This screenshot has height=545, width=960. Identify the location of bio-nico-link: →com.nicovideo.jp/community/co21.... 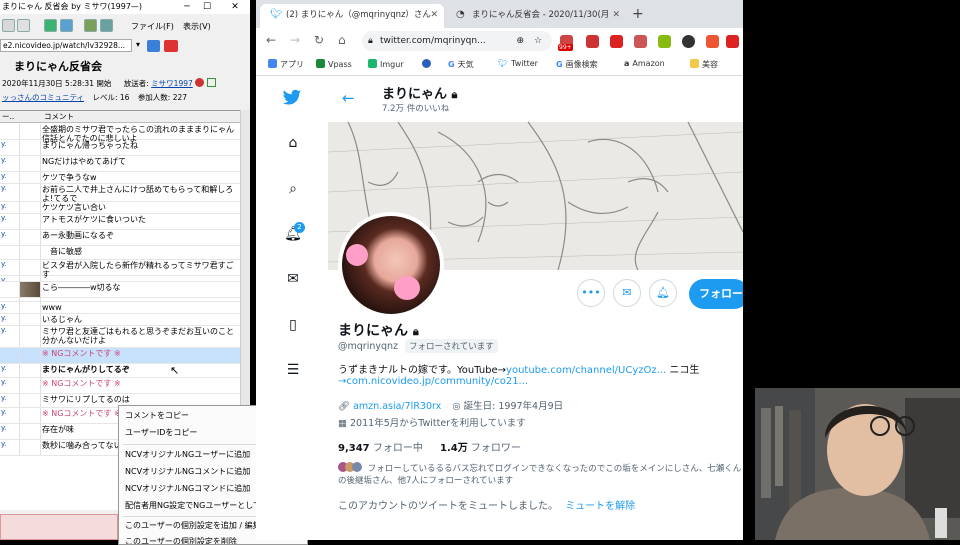
(433, 381).